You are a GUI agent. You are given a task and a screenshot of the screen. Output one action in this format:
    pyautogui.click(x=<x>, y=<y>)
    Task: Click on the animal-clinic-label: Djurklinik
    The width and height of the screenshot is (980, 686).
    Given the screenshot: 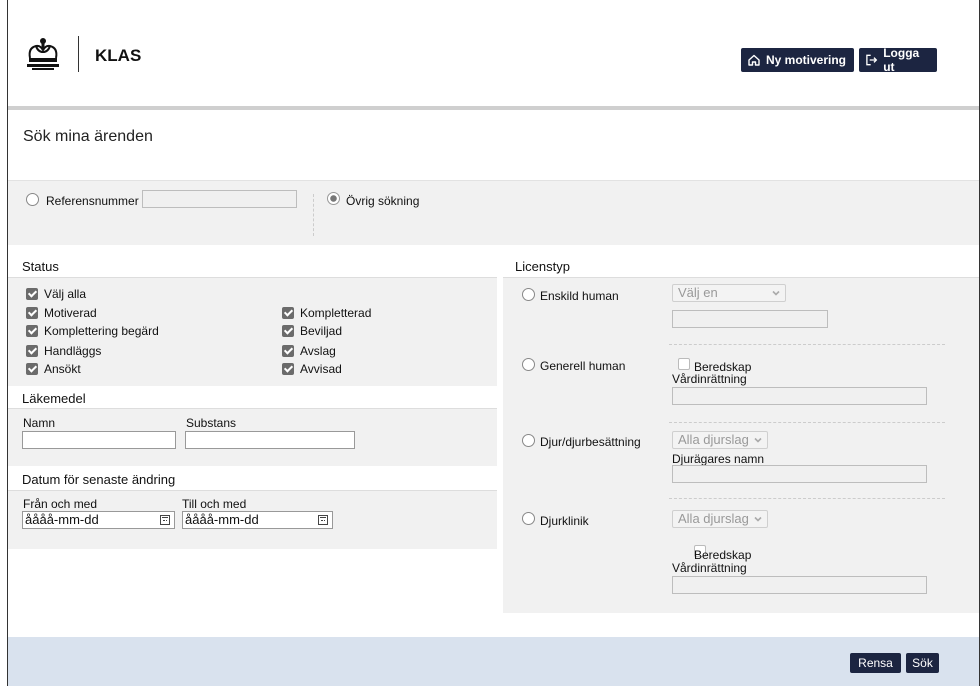 What is the action you would take?
    pyautogui.click(x=564, y=521)
    